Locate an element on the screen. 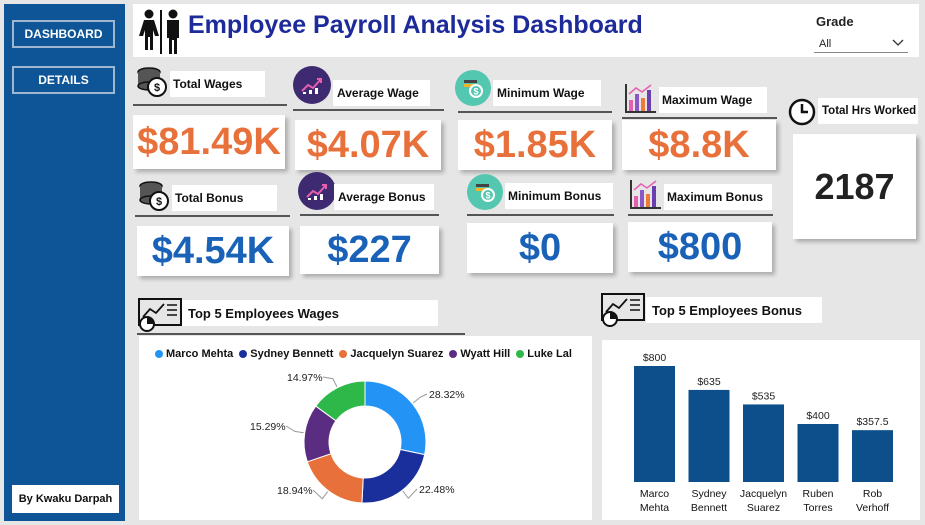  total-hours-value: 2187 is located at coordinates (854, 186).